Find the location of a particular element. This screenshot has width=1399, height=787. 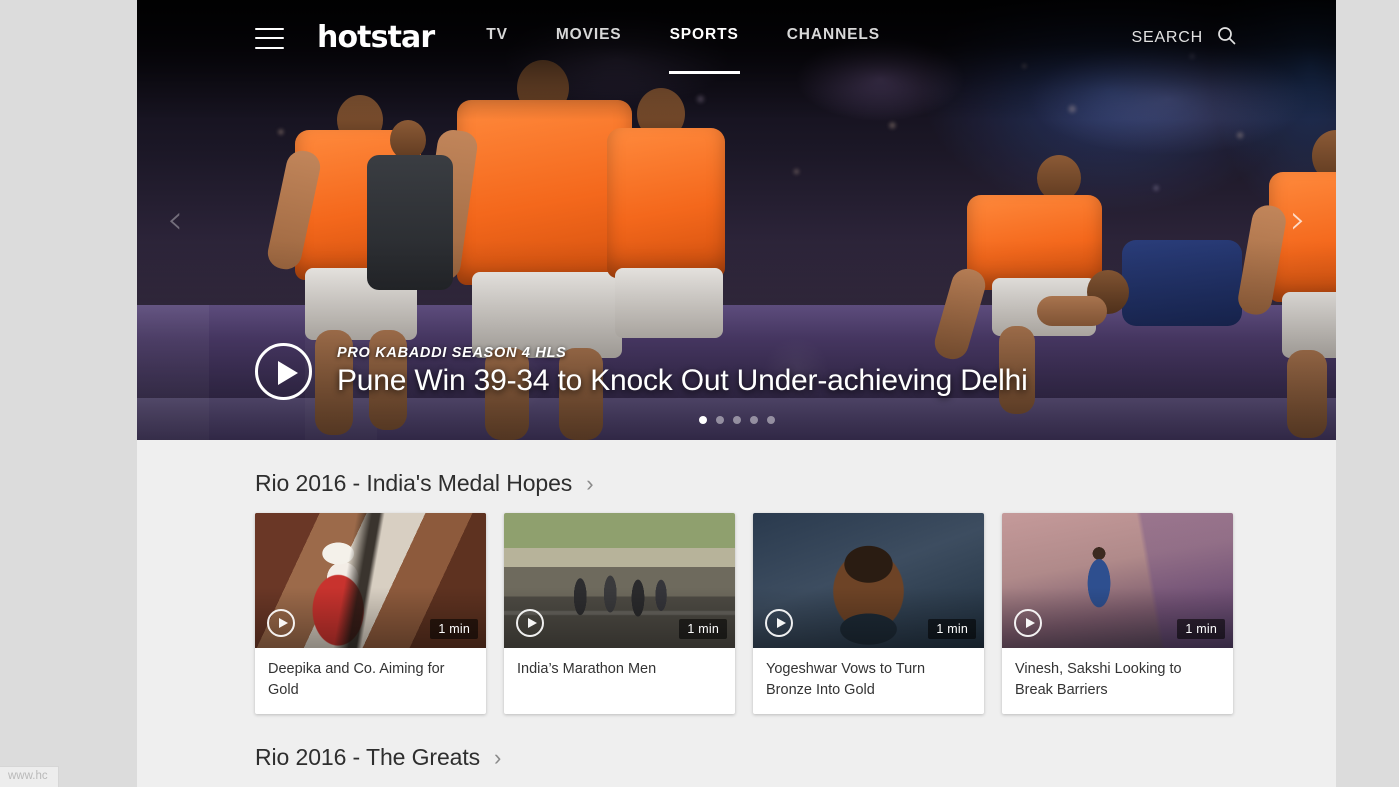

main-navigation: hotstar TV MOVIES SPORTS CHANNELS SEARCH is located at coordinates (736, 38).